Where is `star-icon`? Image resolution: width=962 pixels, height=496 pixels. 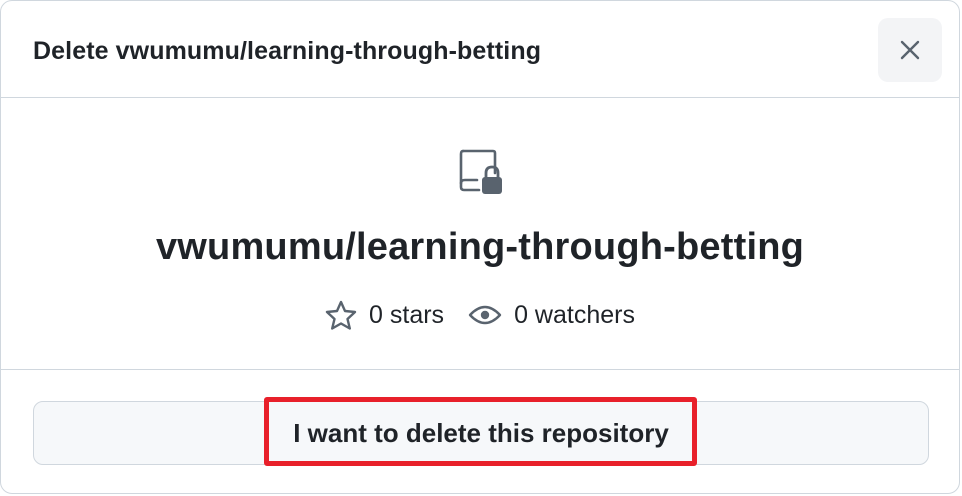
star-icon is located at coordinates (341, 315).